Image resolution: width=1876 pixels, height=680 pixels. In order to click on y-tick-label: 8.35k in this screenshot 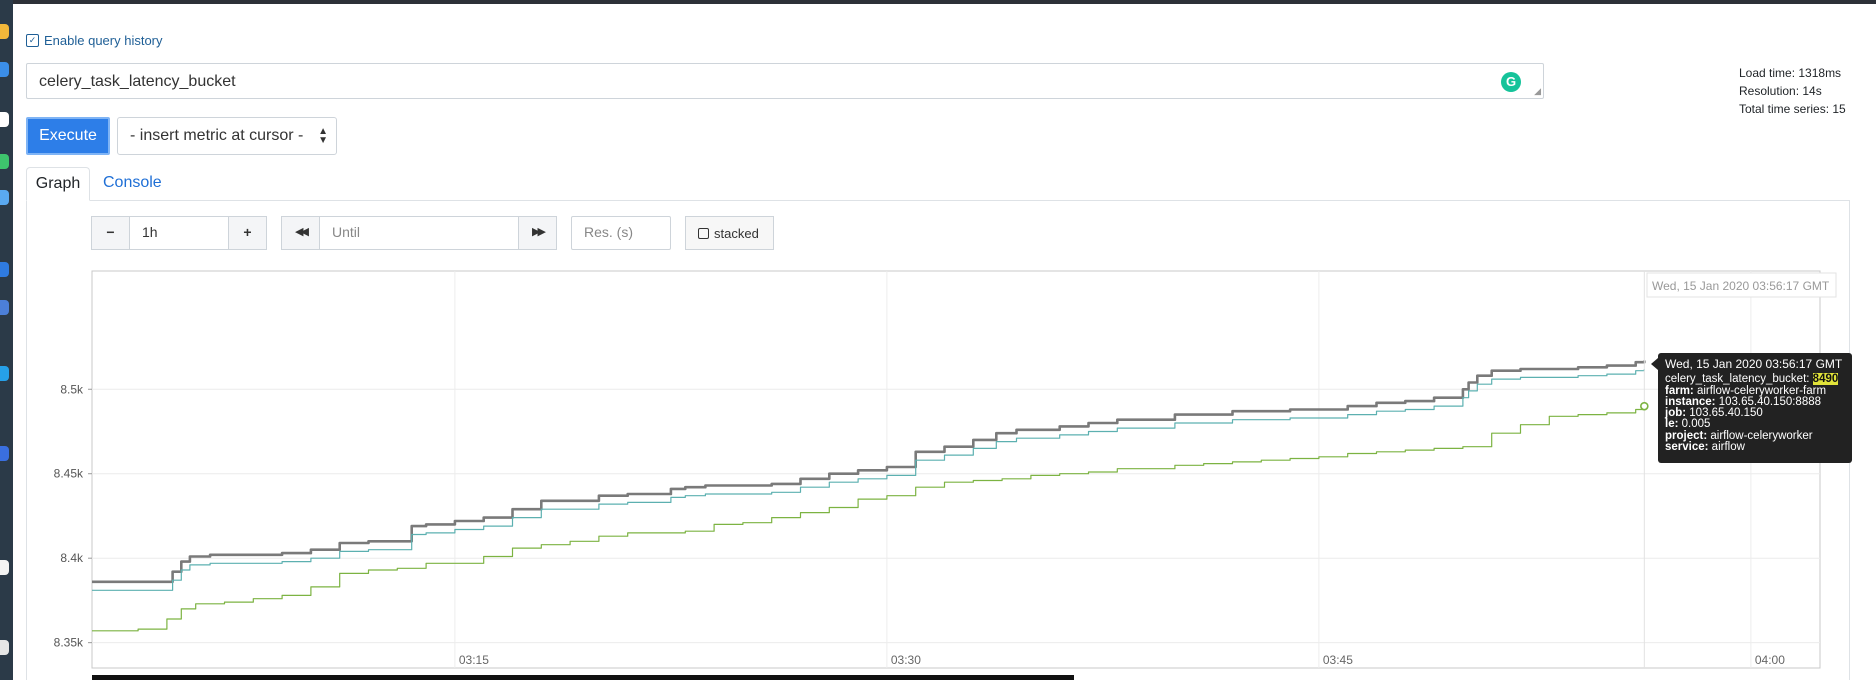, I will do `click(69, 643)`.